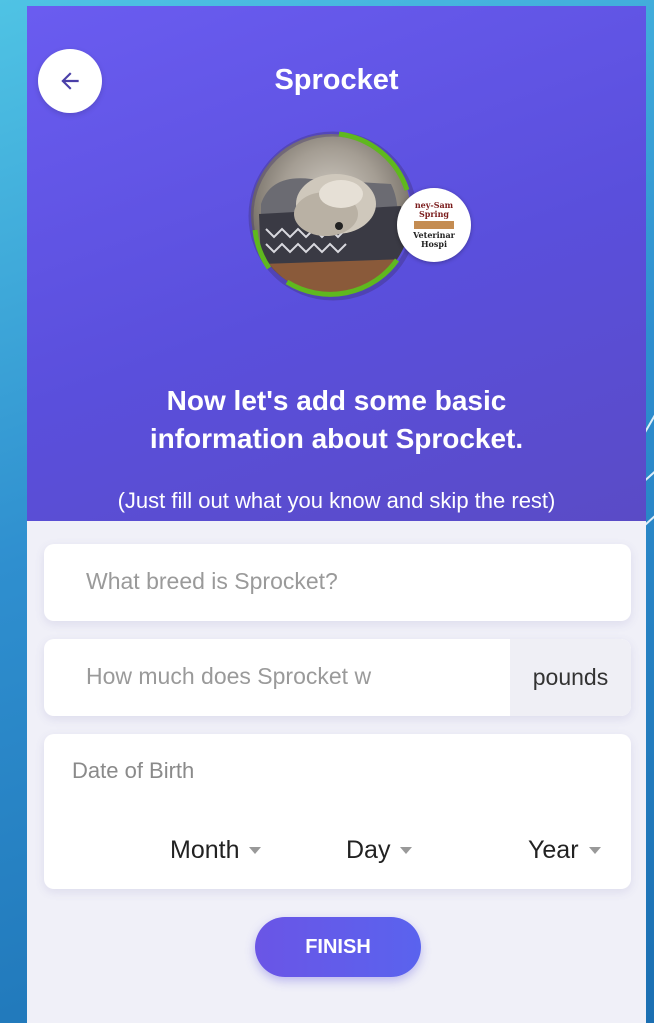 Image resolution: width=654 pixels, height=1023 pixels. I want to click on vet-badge-image, so click(434, 225).